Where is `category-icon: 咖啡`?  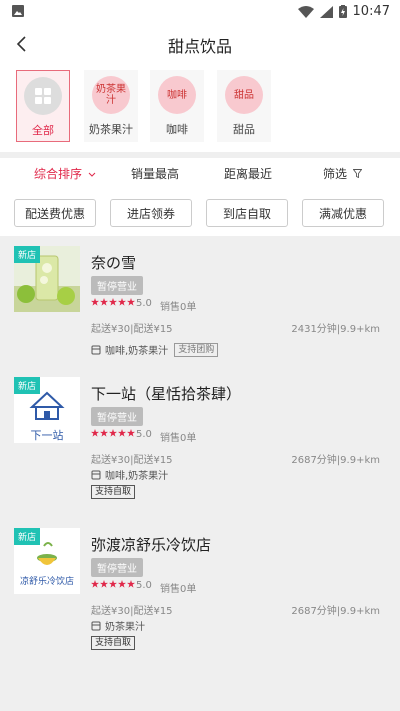 category-icon: 咖啡 is located at coordinates (177, 95).